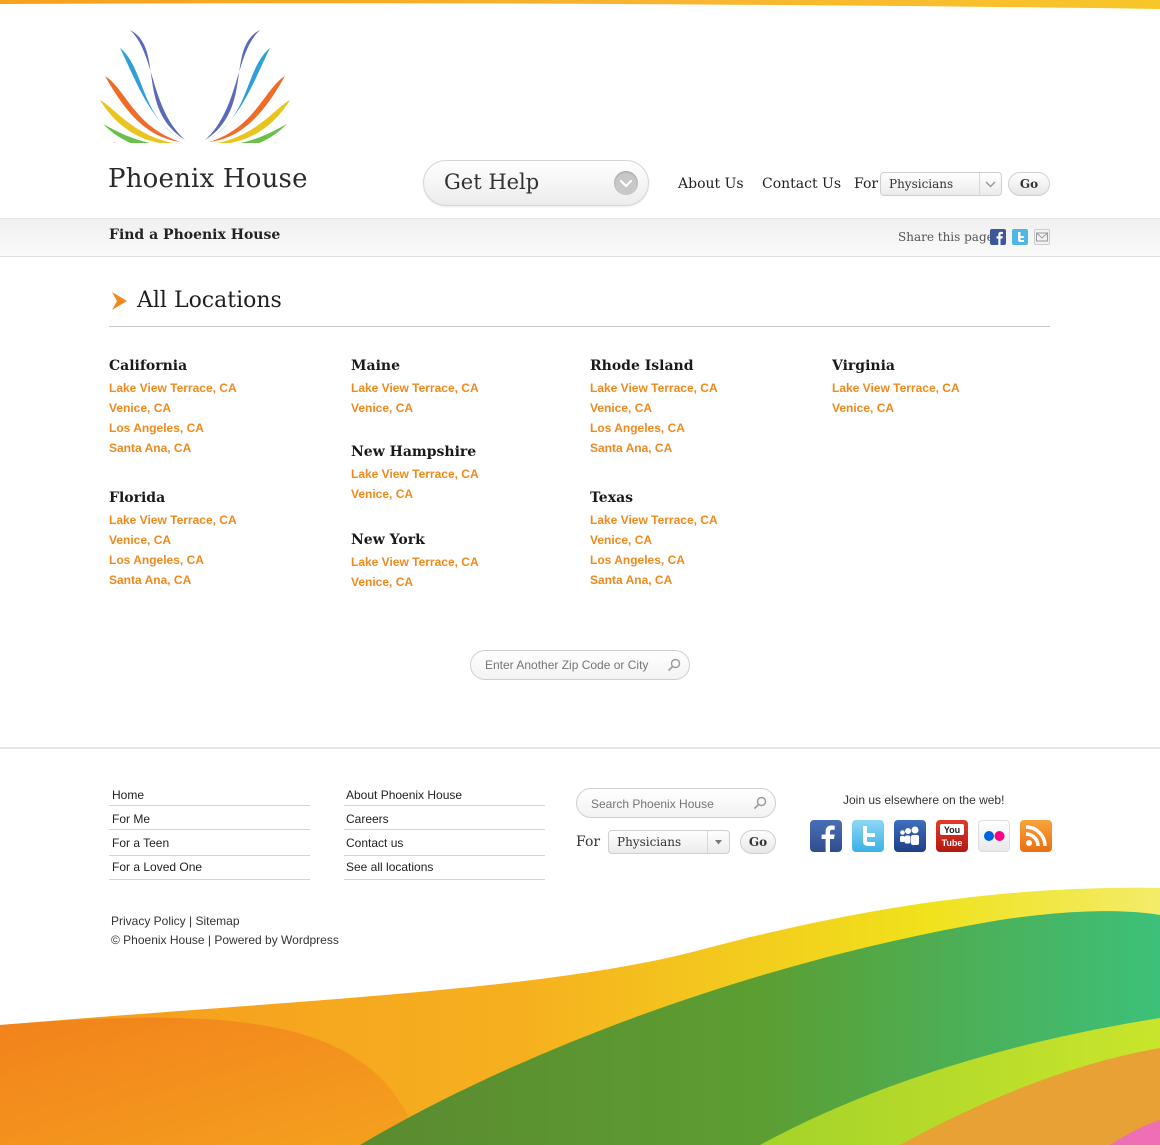 Image resolution: width=1160 pixels, height=1145 pixels. I want to click on page-title: Find a Phoenix House, so click(195, 235).